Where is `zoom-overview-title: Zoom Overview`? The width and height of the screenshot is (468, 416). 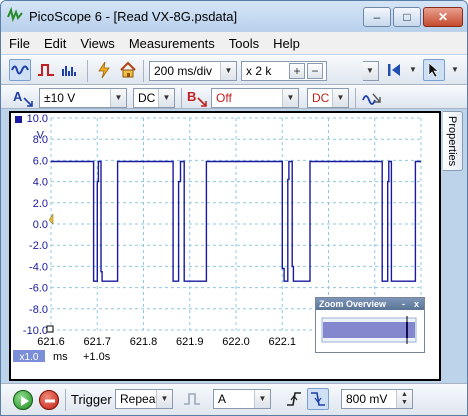
zoom-overview-title: Zoom Overview is located at coordinates (353, 304).